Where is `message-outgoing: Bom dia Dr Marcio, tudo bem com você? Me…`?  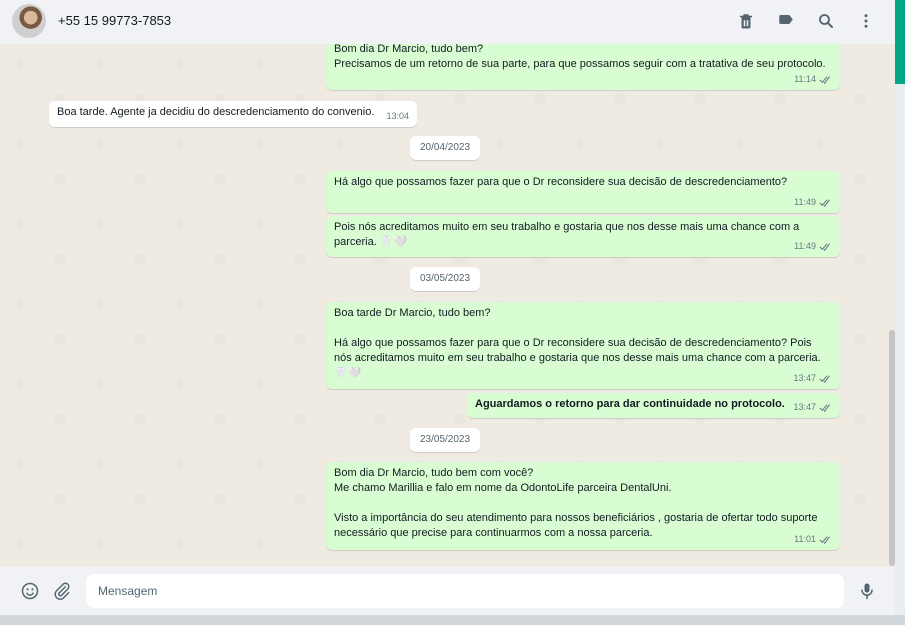 message-outgoing: Bom dia Dr Marcio, tudo bem com você? Me… is located at coordinates (583, 506).